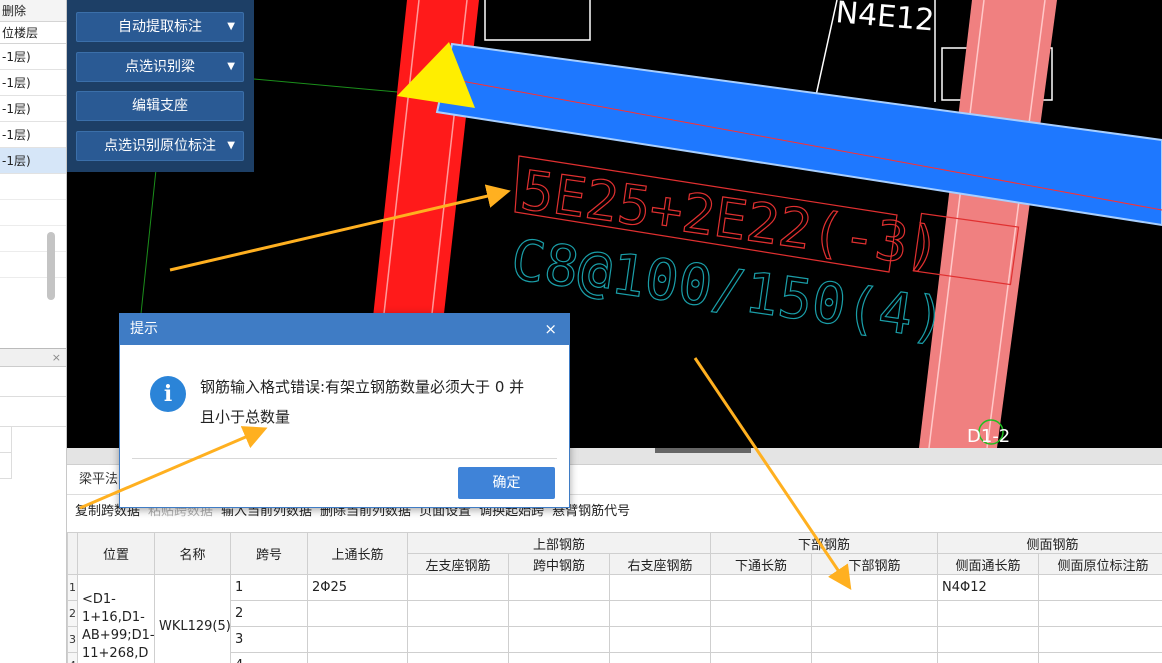  I want to click on edit-support-button: 编辑支座, so click(160, 106).